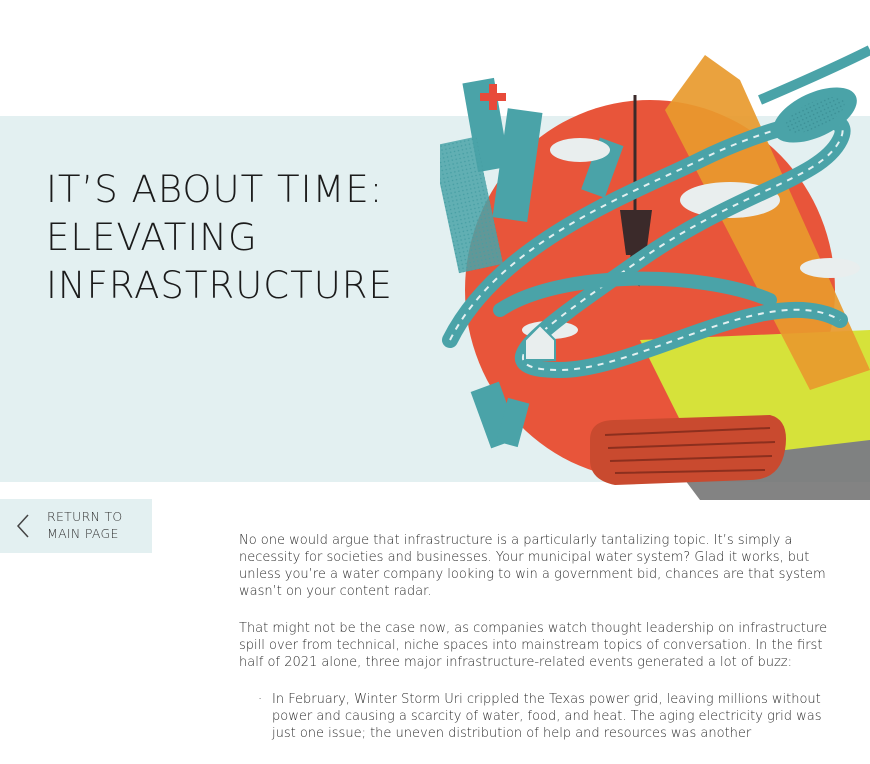 The image size is (870, 764). I want to click on excavator-track-shape, so click(688, 450).